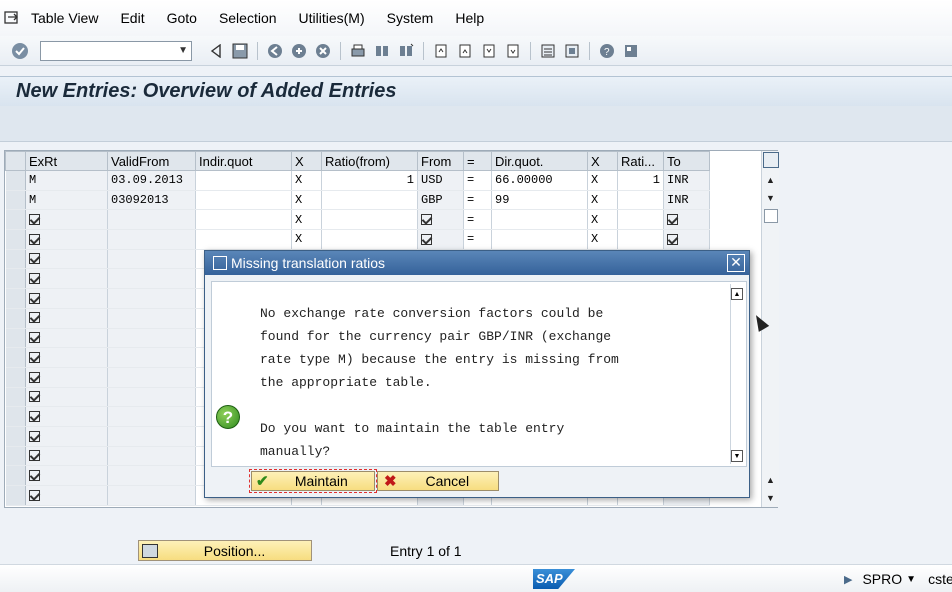 The image size is (952, 592). I want to click on cell-exrt: M, so click(66, 180).